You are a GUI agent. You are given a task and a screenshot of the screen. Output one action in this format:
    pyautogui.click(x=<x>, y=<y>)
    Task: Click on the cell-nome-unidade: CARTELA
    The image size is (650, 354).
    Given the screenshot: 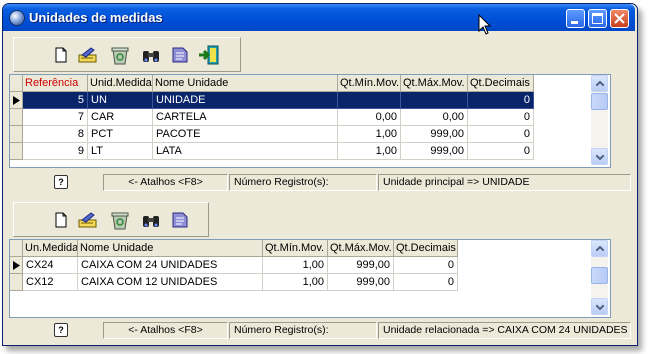 What is the action you would take?
    pyautogui.click(x=245, y=117)
    